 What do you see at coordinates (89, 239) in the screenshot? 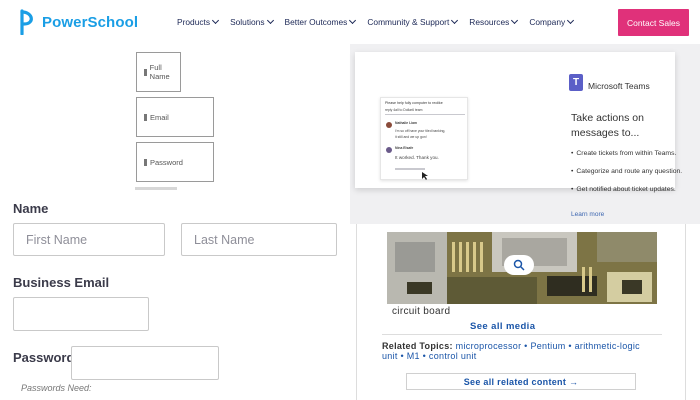
I see `first-name-input: First Name` at bounding box center [89, 239].